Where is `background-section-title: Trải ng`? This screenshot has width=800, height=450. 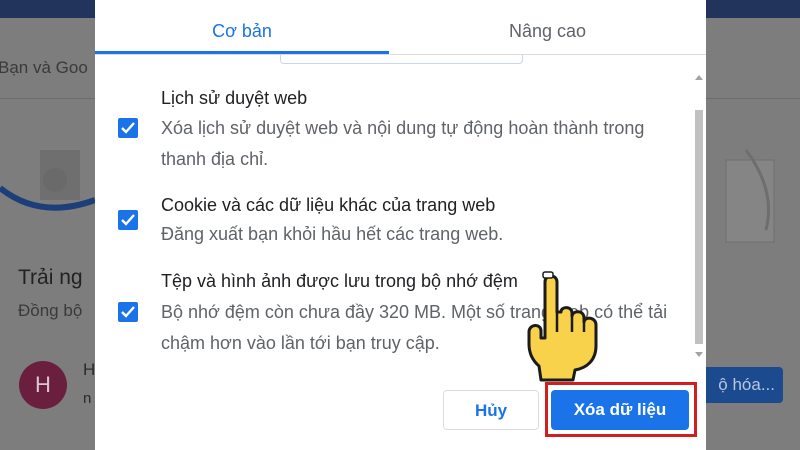 background-section-title: Trải ng is located at coordinates (50, 277).